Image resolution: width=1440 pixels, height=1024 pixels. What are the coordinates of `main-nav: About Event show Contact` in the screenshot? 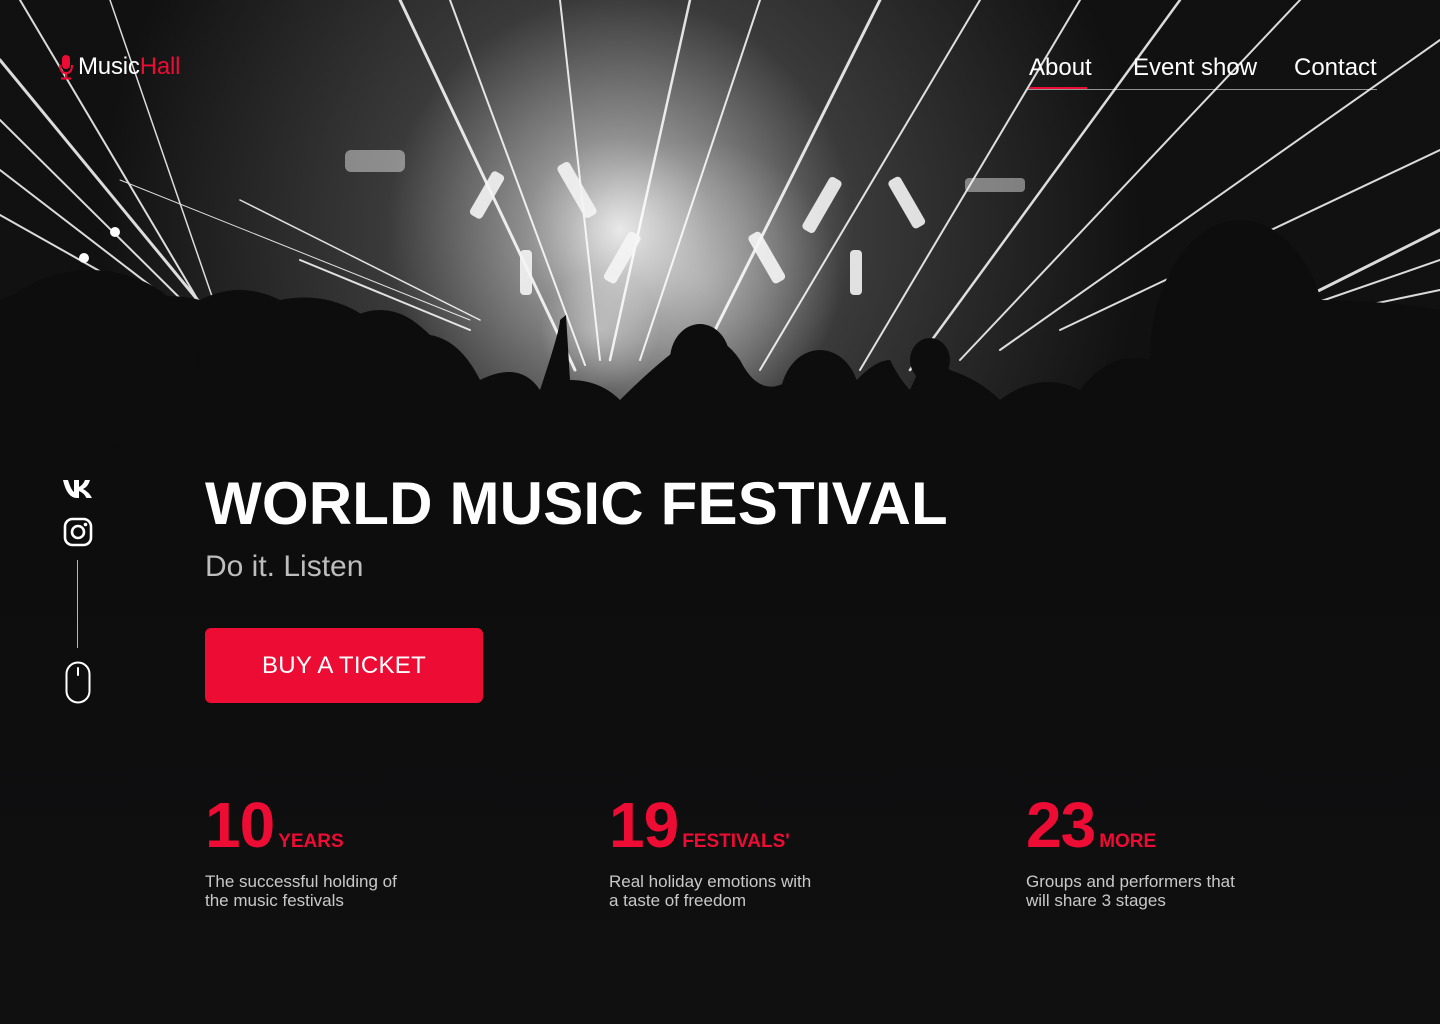 It's located at (1202, 71).